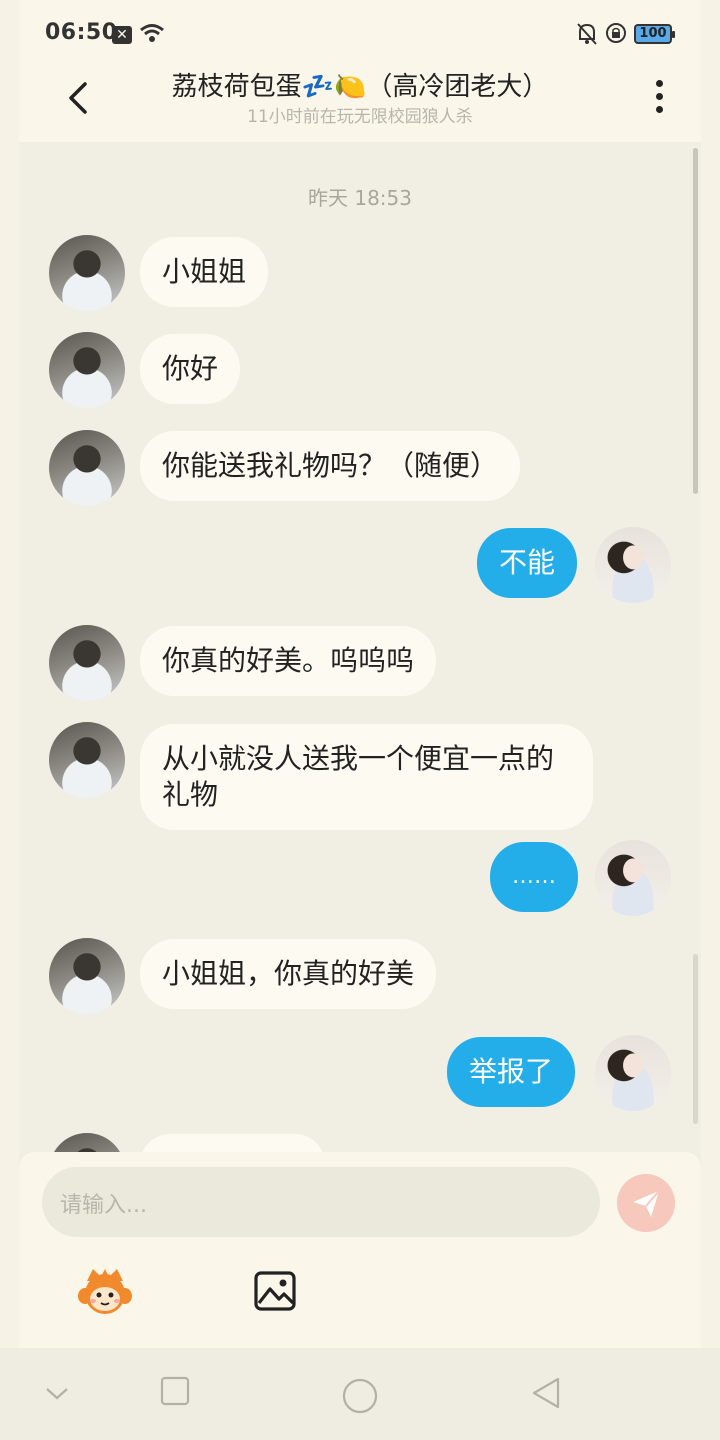 The height and width of the screenshot is (1440, 720). Describe the element at coordinates (190, 369) in the screenshot. I see `message-bubble-incoming: 你好` at that location.